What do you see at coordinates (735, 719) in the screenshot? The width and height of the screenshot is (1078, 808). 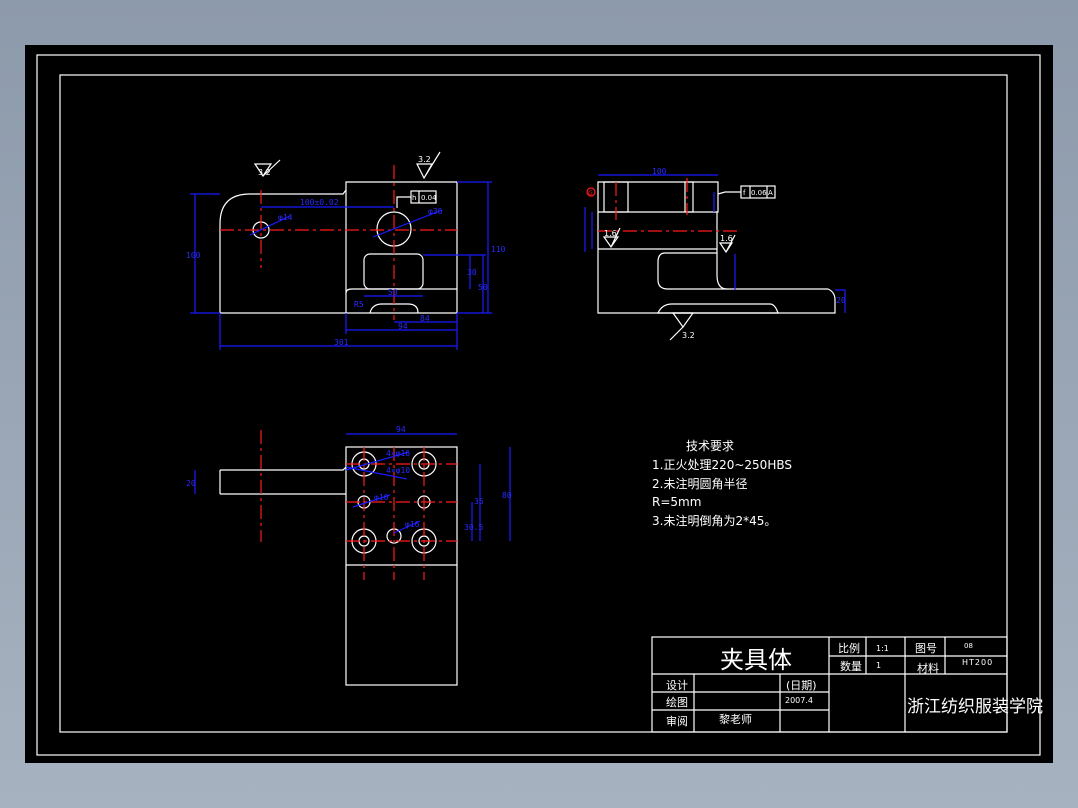 I see `reviewer-name: 黎老师` at bounding box center [735, 719].